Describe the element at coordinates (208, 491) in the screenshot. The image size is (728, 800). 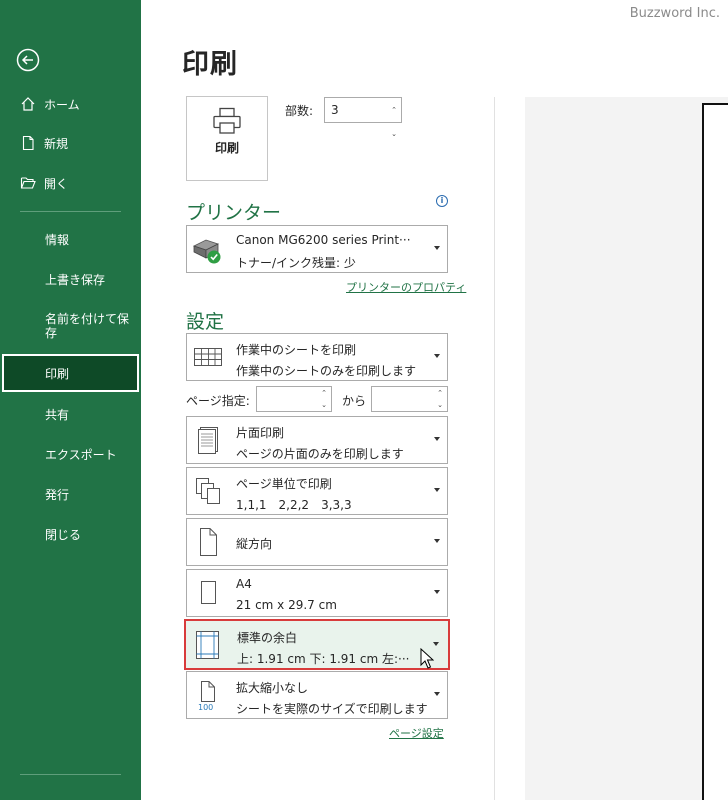
I see `collate-pages-icon` at that location.